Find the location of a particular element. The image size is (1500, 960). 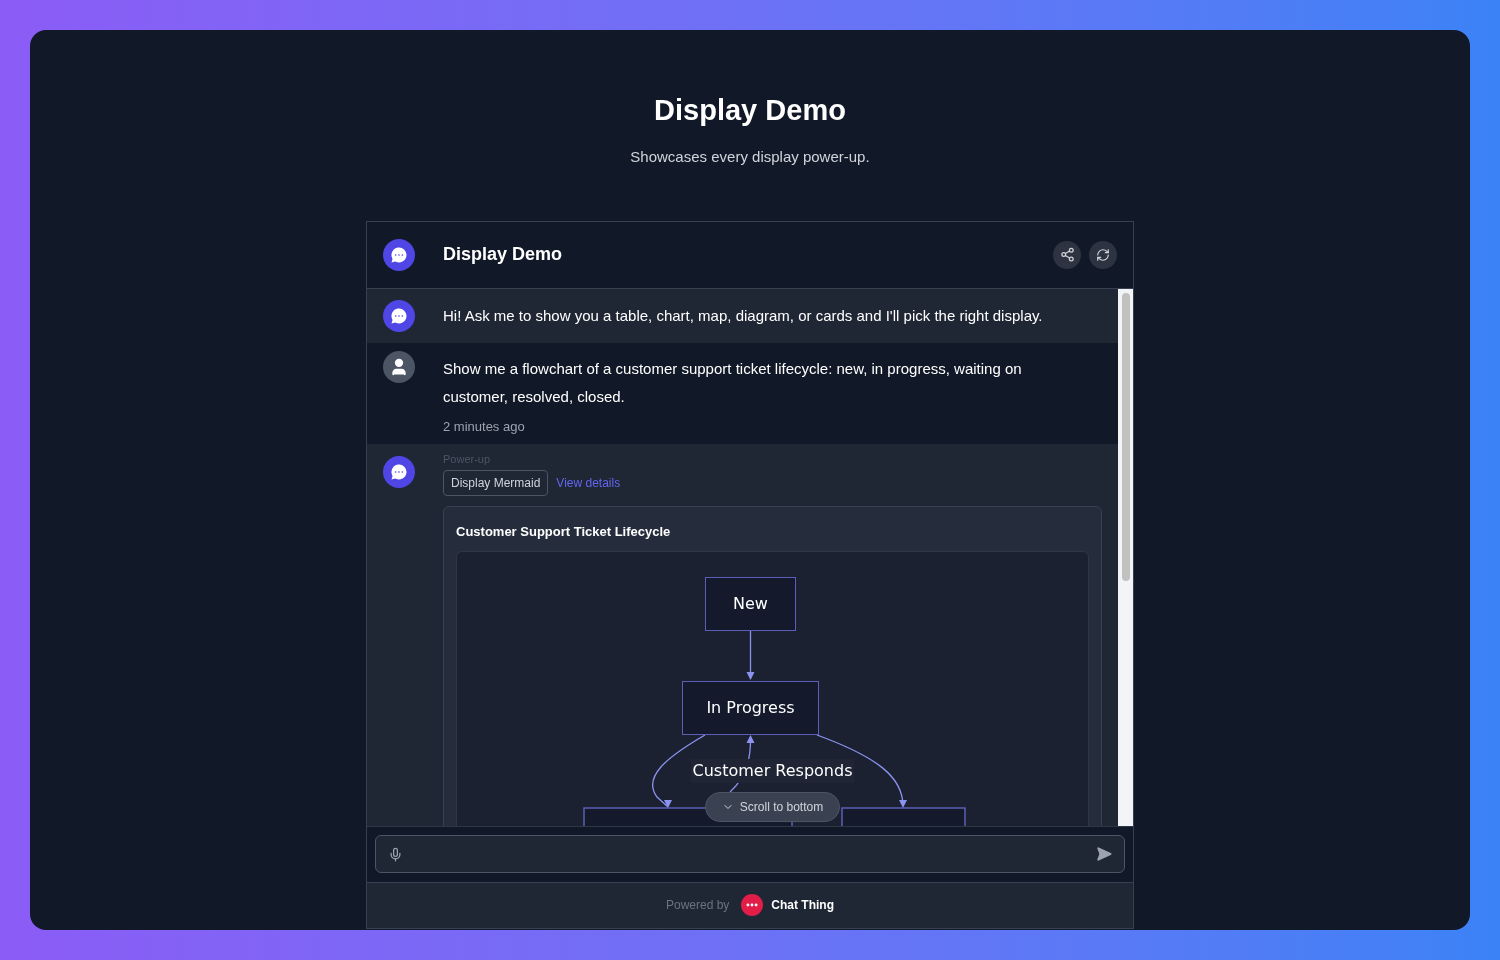

bot-message: Hi! Ask me to show you a table, chart, map, diagram, or cards and I'll pick the right display. is located at coordinates (743, 315).